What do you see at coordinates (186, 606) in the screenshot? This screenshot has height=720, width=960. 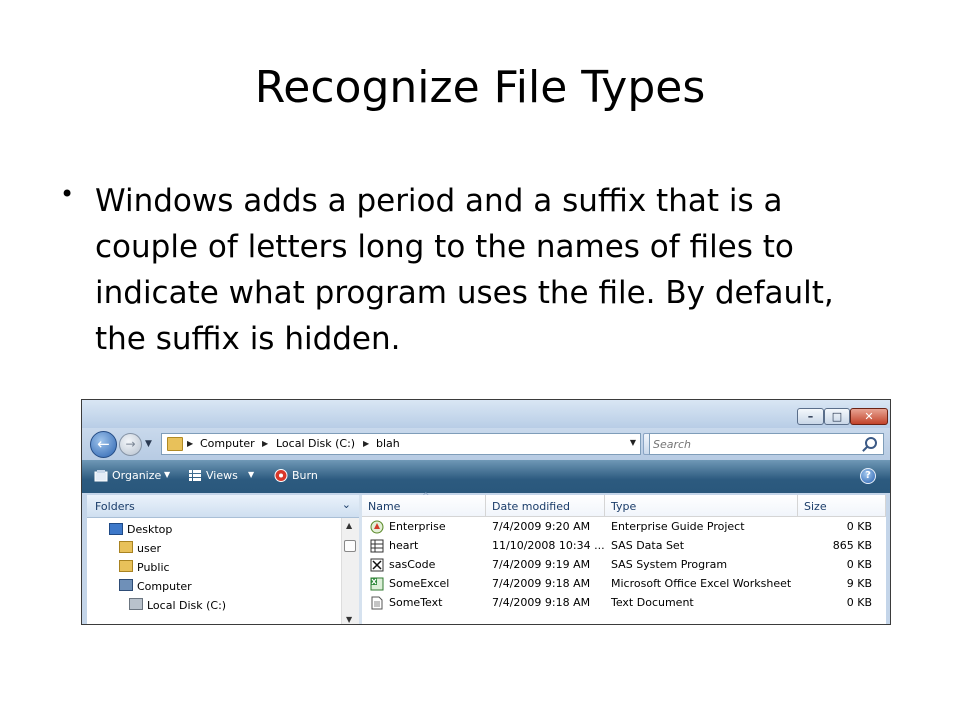 I see `tree-item-local-disk: Local Disk (C:)` at bounding box center [186, 606].